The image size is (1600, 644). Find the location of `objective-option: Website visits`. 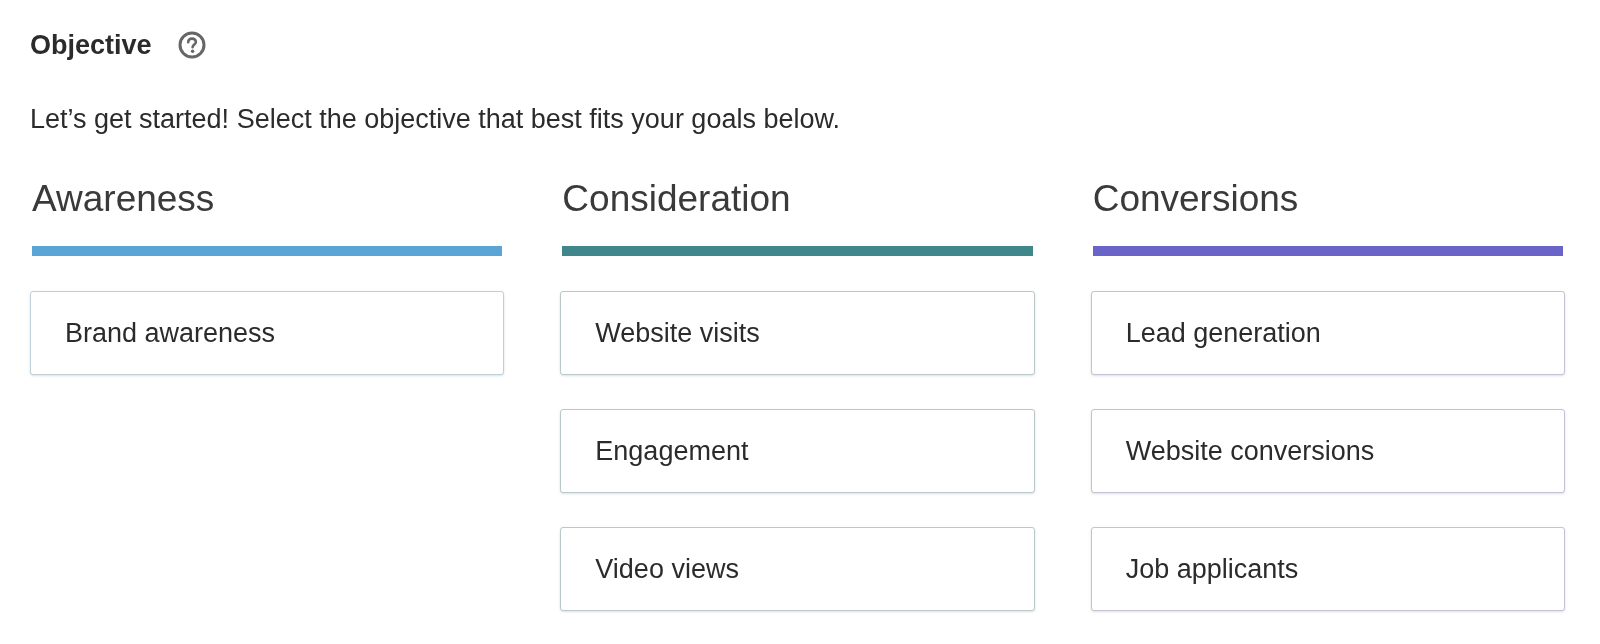

objective-option: Website visits is located at coordinates (797, 333).